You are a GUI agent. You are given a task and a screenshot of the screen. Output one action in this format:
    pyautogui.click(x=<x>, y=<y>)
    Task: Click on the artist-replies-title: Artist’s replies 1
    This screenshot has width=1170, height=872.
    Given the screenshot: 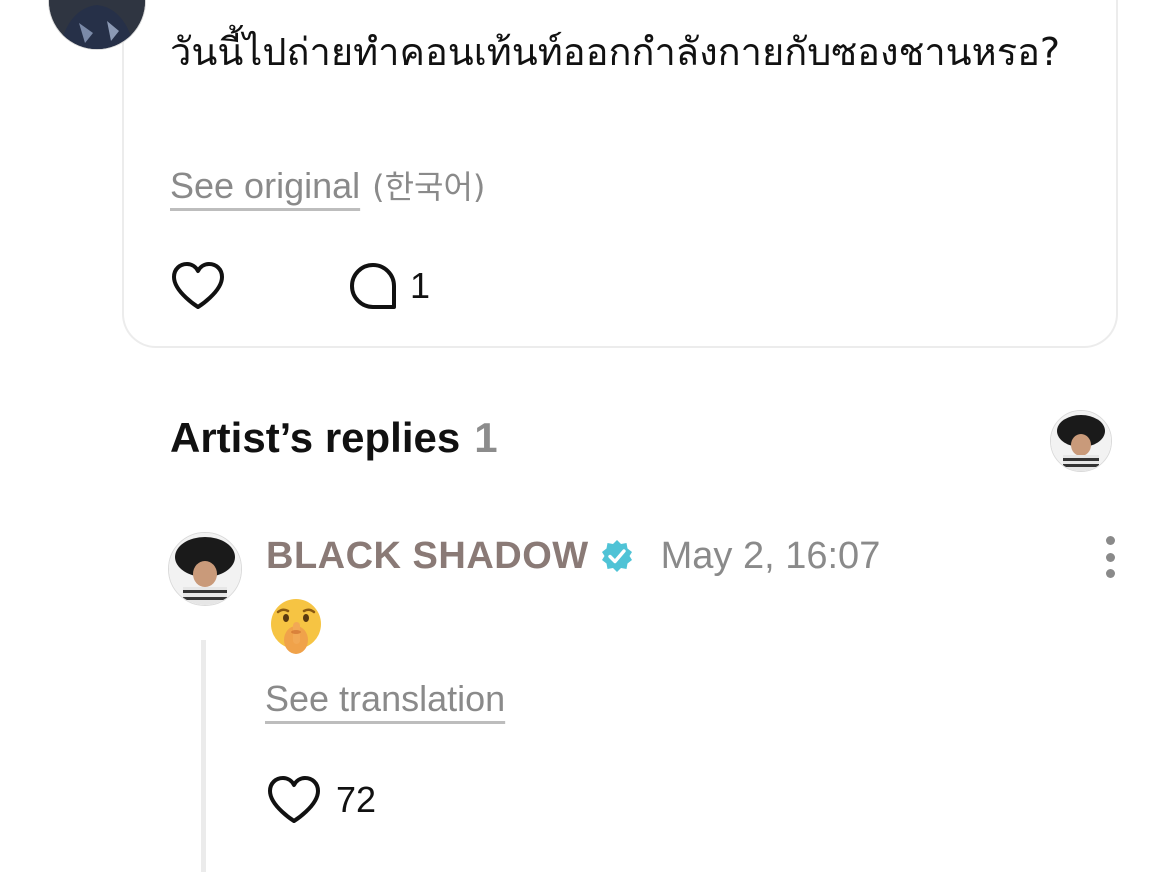 What is the action you would take?
    pyautogui.click(x=334, y=438)
    